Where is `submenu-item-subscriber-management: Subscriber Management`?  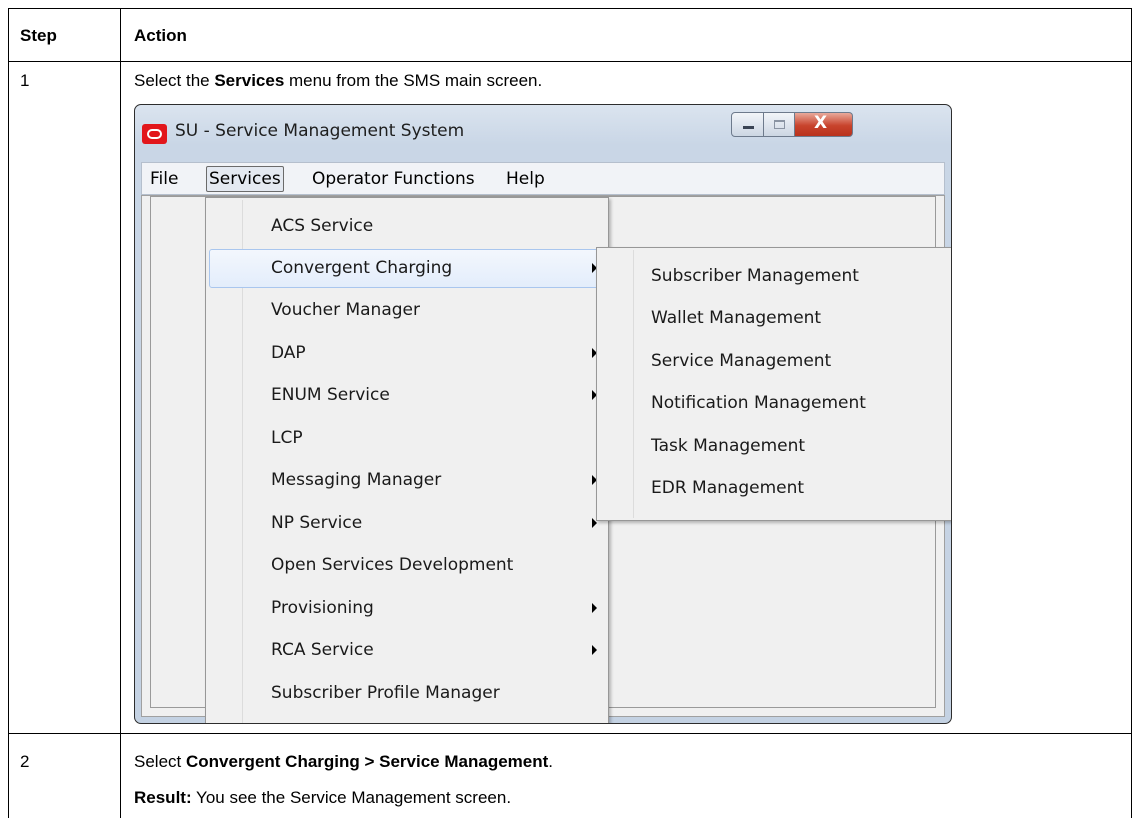 submenu-item-subscriber-management: Subscriber Management is located at coordinates (775, 276).